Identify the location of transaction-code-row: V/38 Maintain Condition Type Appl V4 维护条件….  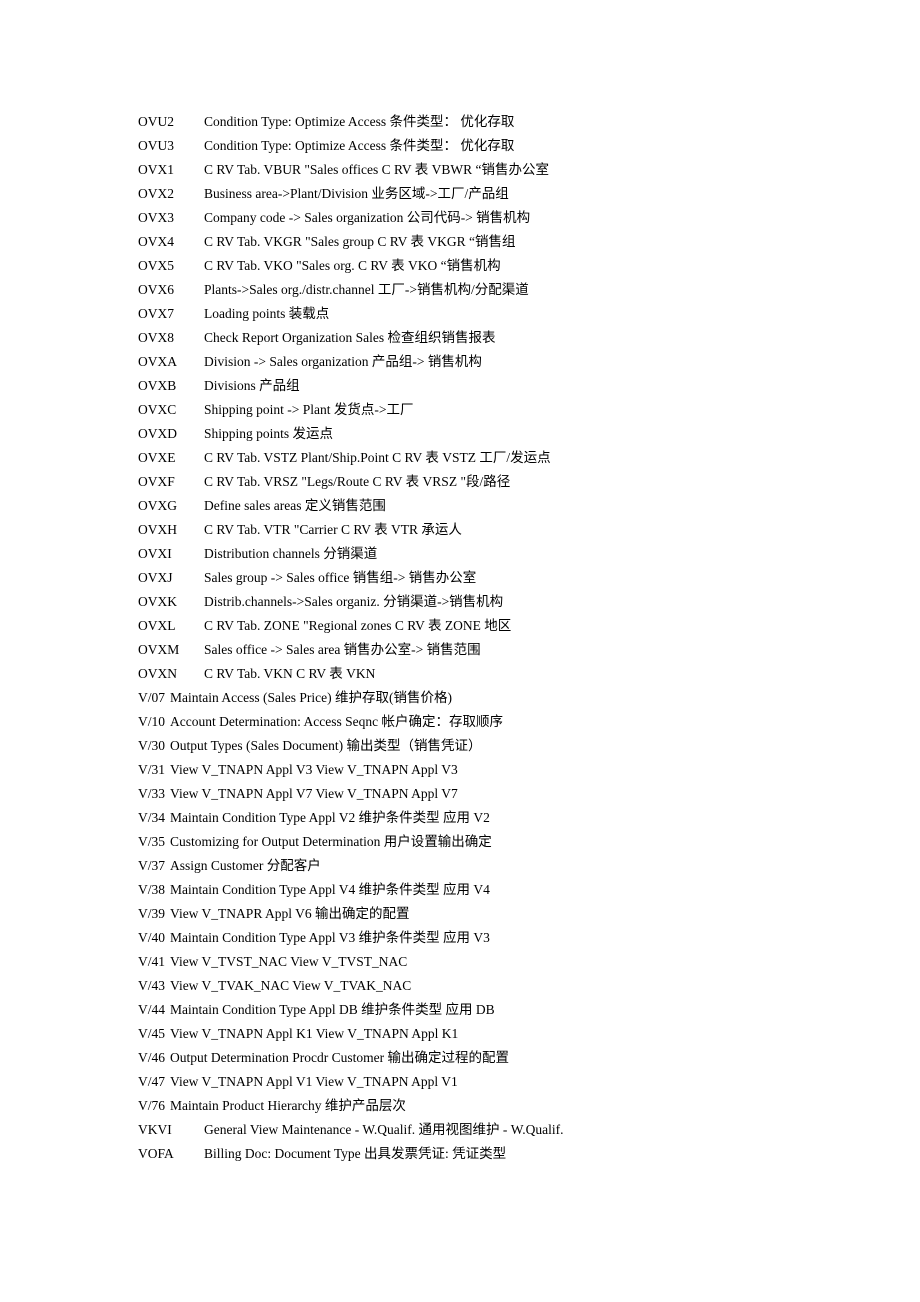
(529, 890).